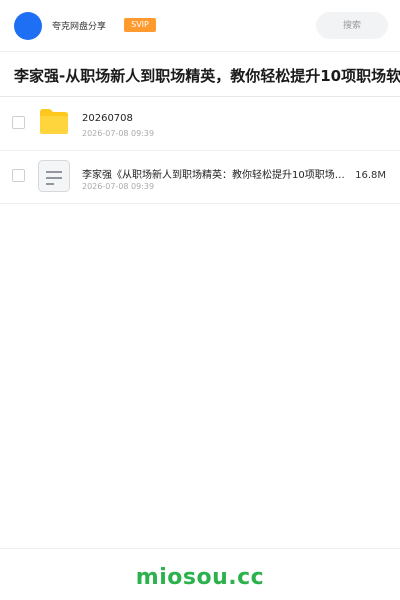 The image size is (400, 600). Describe the element at coordinates (200, 124) in the screenshot. I see `file-row: 20260708 2026-07-08 09:39` at that location.